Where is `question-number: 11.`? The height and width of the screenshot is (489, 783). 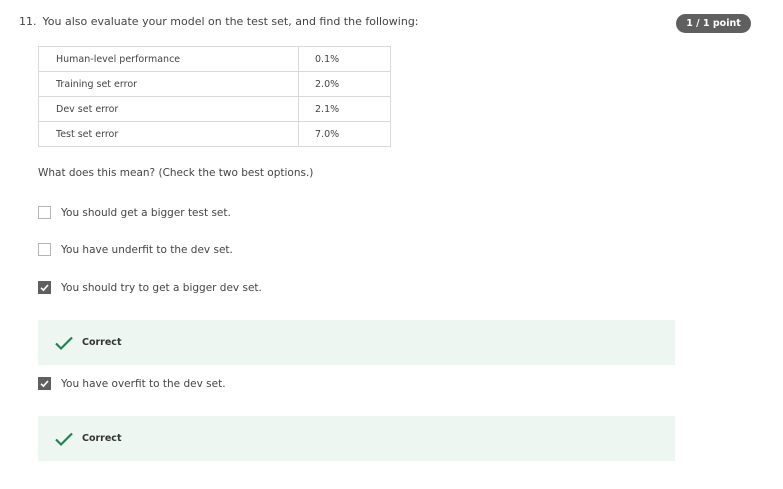 question-number: 11. is located at coordinates (28, 21).